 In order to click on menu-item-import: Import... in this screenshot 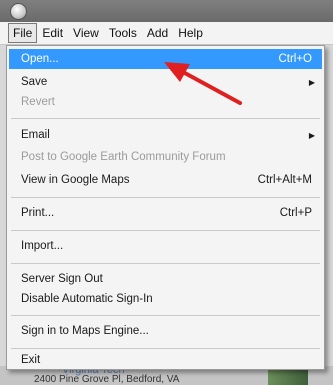, I will do `click(165, 246)`.